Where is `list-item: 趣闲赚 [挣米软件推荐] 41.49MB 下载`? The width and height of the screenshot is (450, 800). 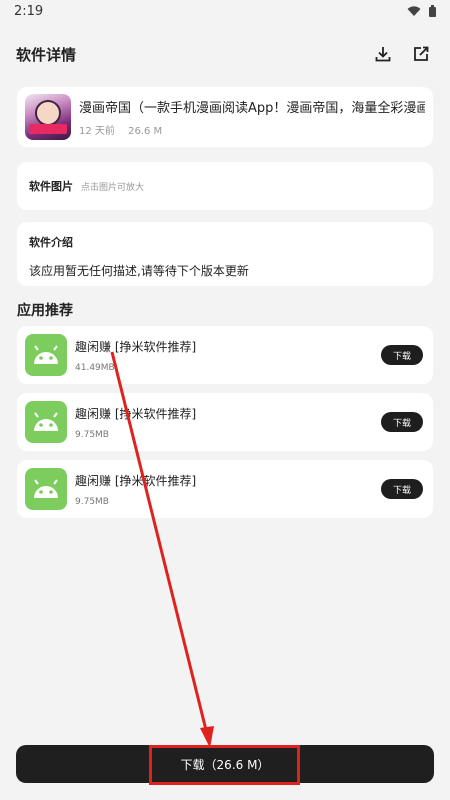
list-item: 趣闲赚 [挣米软件推荐] 41.49MB 下载 is located at coordinates (225, 355).